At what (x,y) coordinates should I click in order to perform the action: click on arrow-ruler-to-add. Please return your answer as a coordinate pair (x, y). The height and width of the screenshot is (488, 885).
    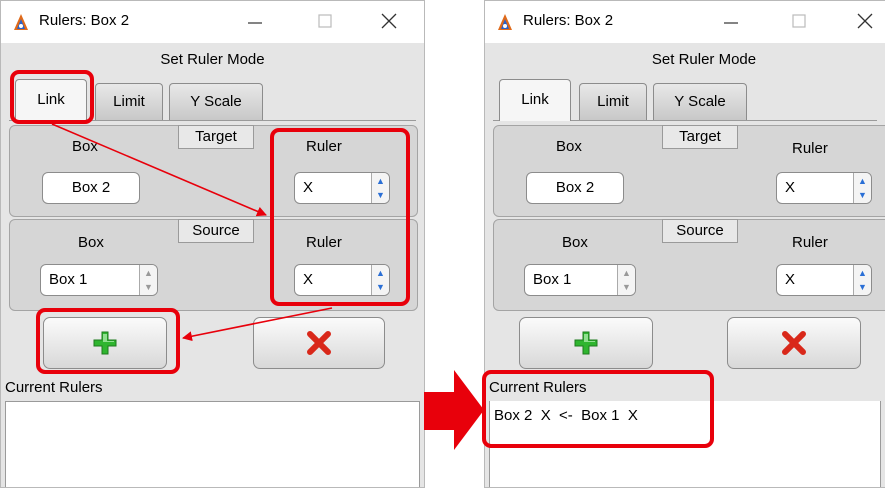
    Looking at the image, I should click on (257, 324).